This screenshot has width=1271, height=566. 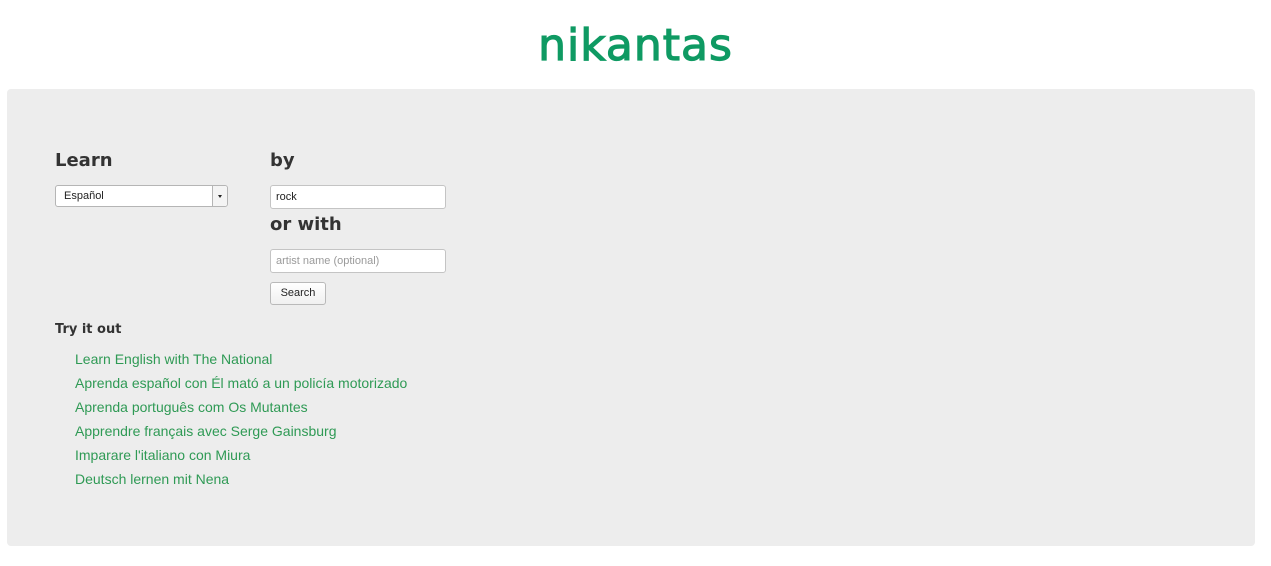 What do you see at coordinates (141, 196) in the screenshot?
I see `language-select: Español` at bounding box center [141, 196].